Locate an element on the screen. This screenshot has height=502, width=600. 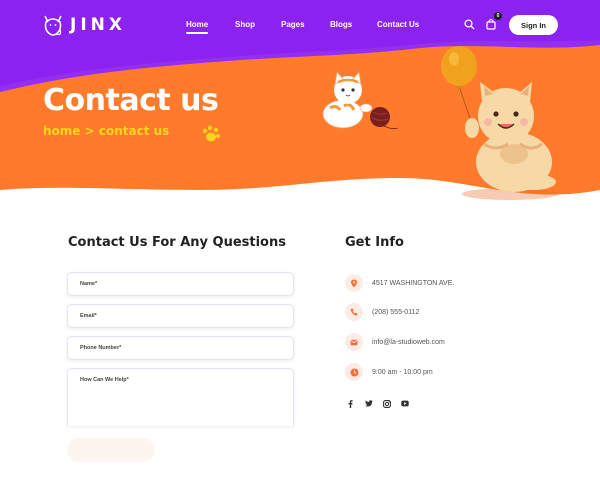
message-textarea: How Can We Help* is located at coordinates (180, 397).